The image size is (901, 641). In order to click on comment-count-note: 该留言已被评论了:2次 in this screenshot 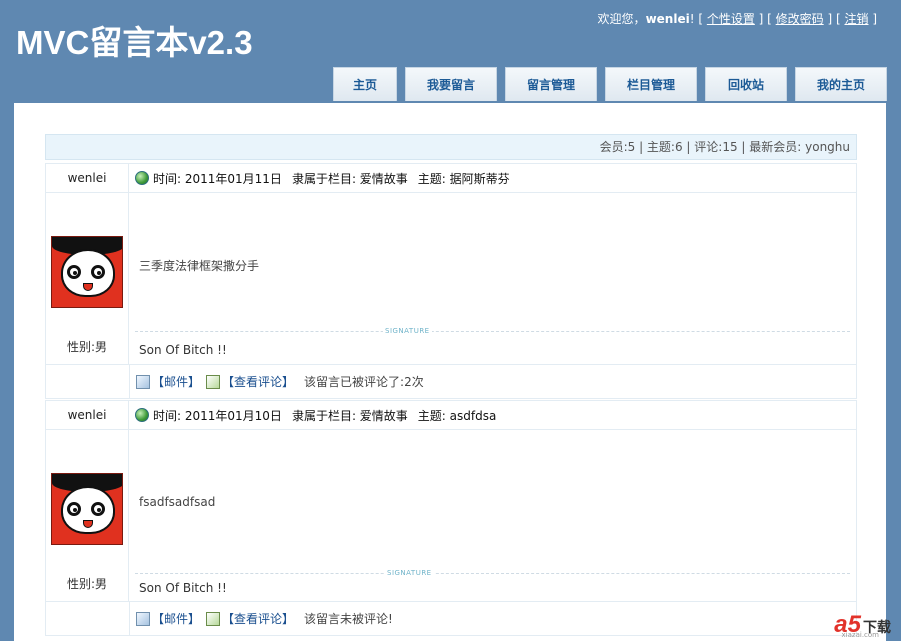, I will do `click(364, 382)`.